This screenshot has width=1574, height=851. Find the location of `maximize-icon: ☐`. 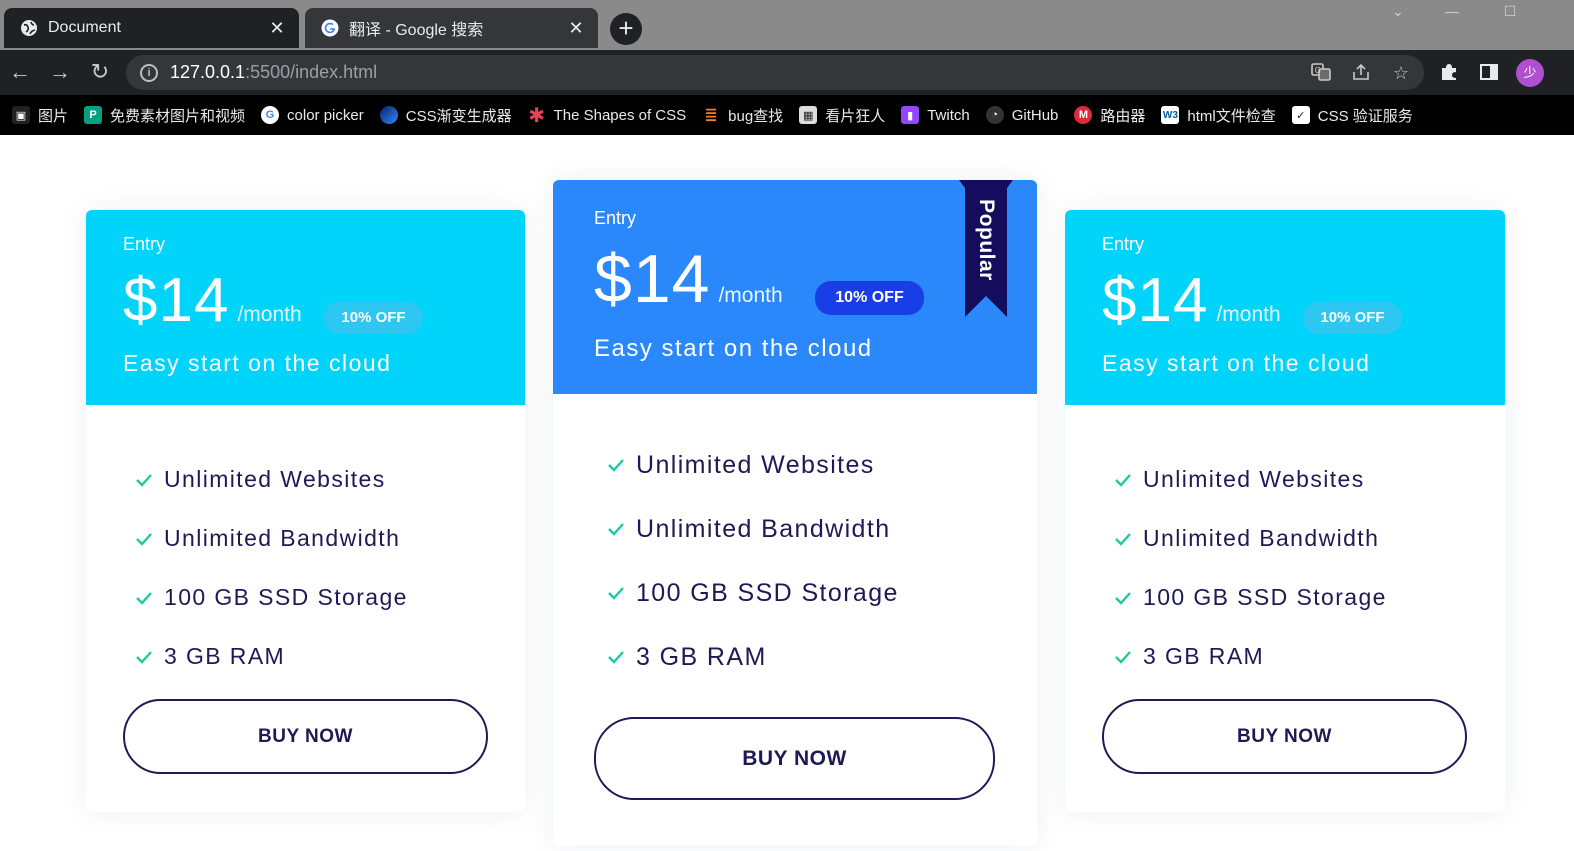

maximize-icon: ☐ is located at coordinates (1510, 12).